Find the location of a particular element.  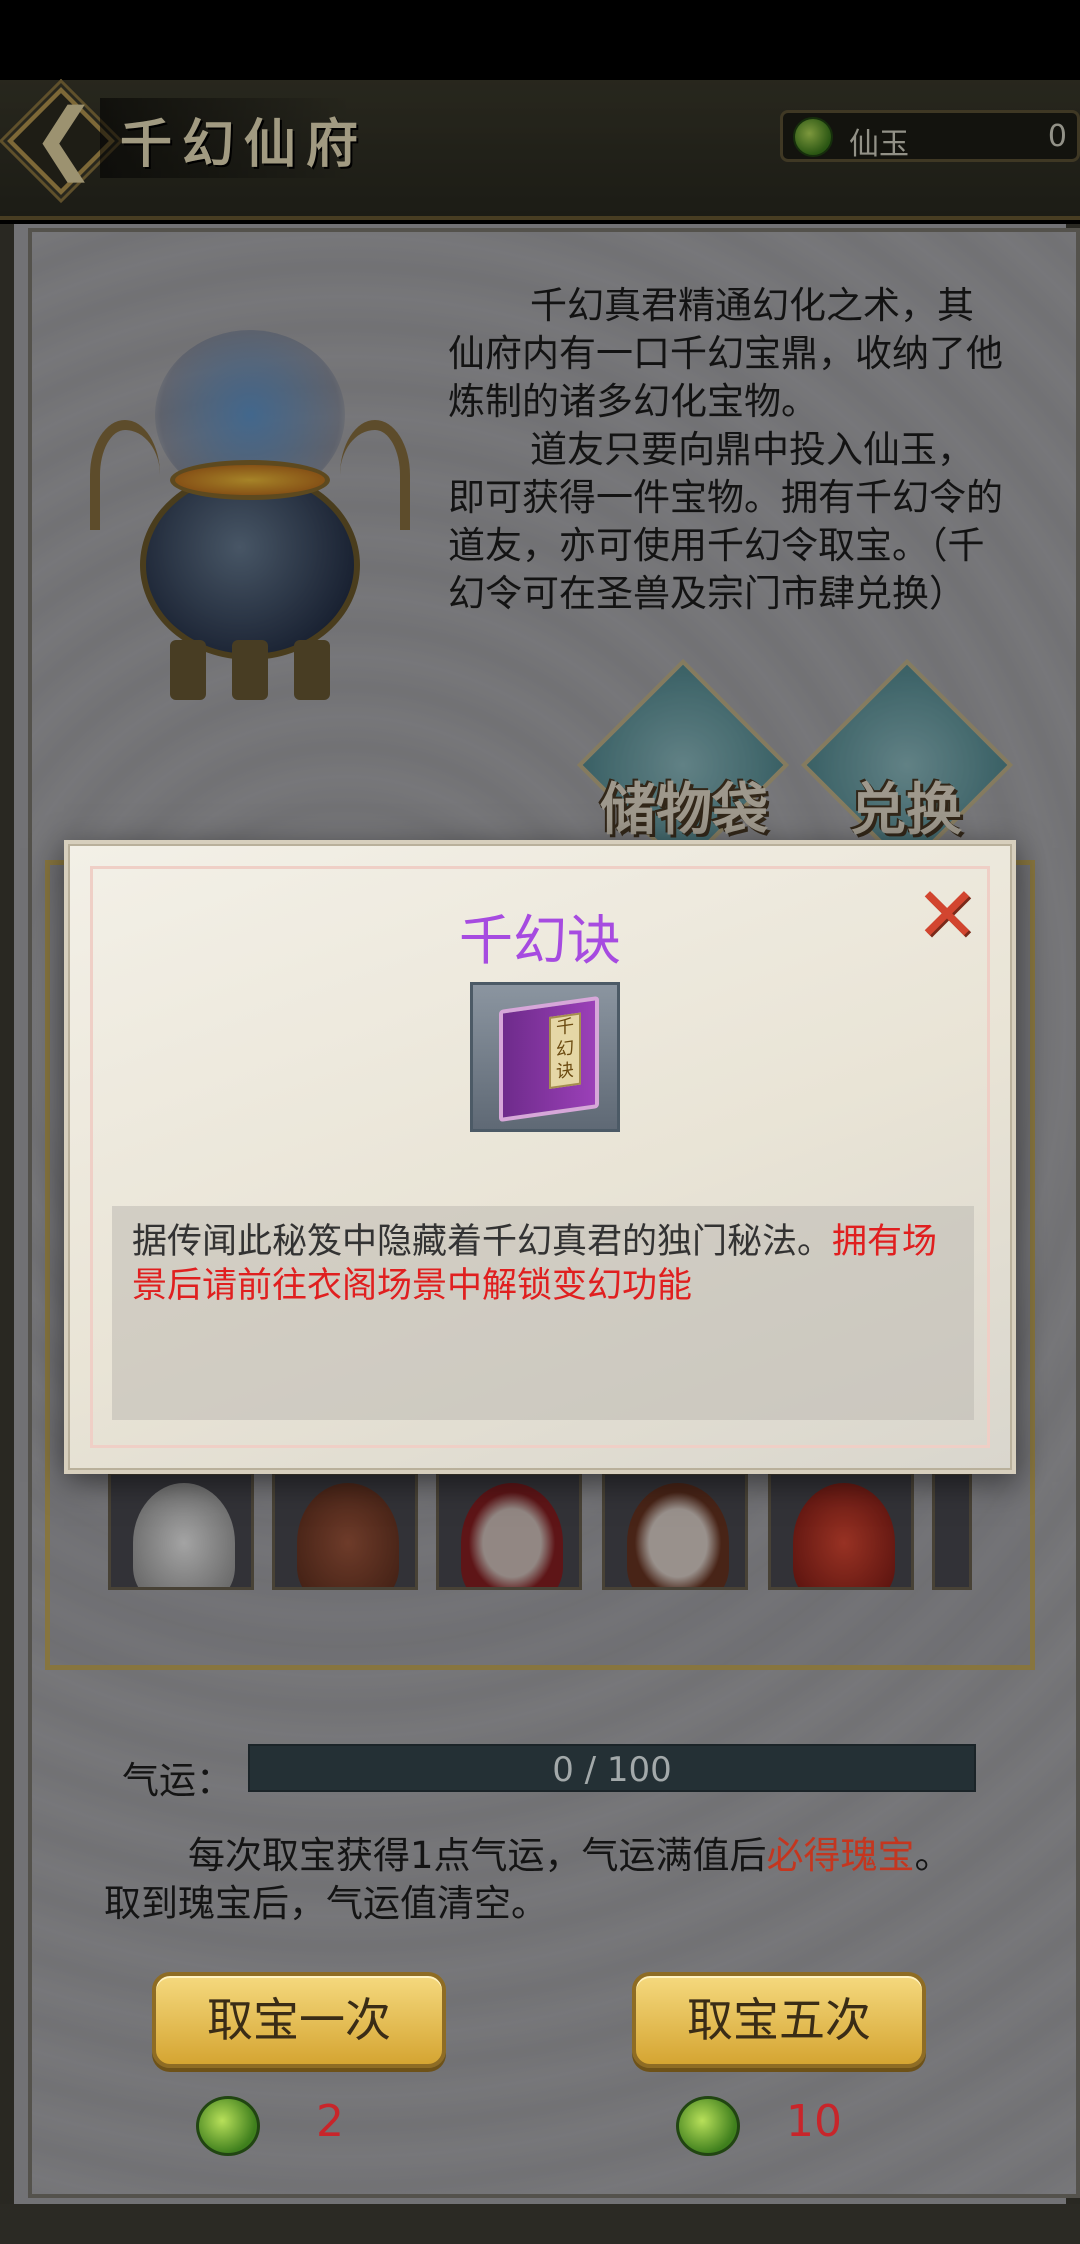

bottom-bar is located at coordinates (540, 2224).